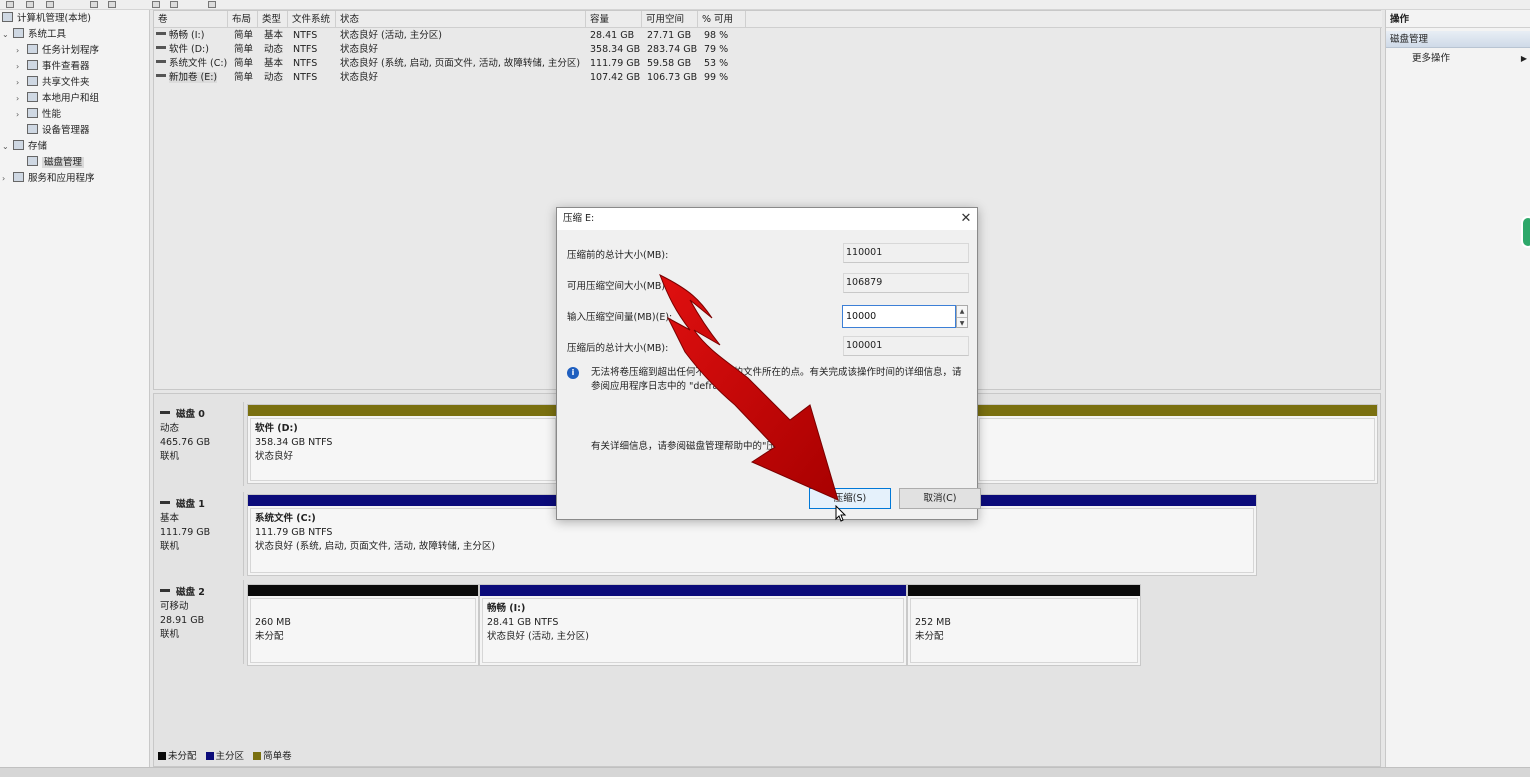 Image resolution: width=1530 pixels, height=777 pixels. Describe the element at coordinates (670, 19) in the screenshot. I see `column-header-free-space: 可用空间` at that location.